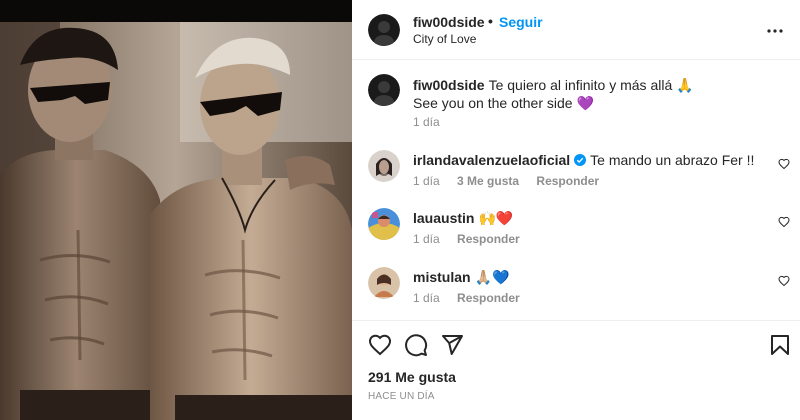 The height and width of the screenshot is (420, 800). I want to click on comment-meta: 1 día 3 Me gusta Responder, so click(513, 181).